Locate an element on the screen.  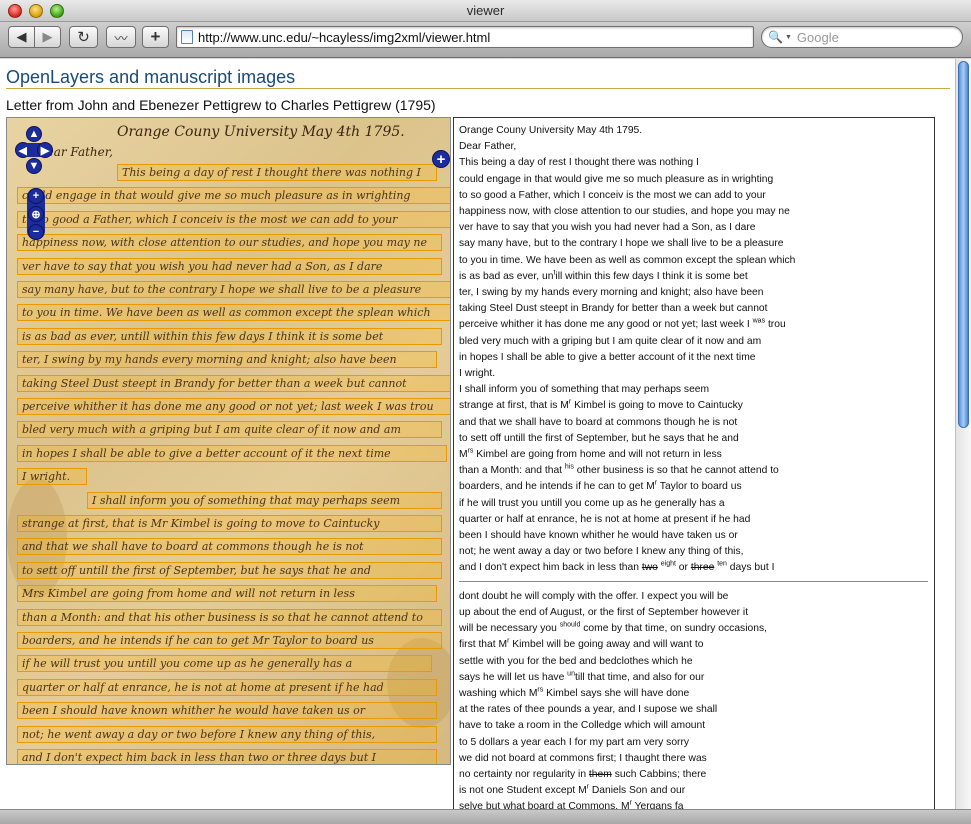
line-text: M is located at coordinates (463, 455).